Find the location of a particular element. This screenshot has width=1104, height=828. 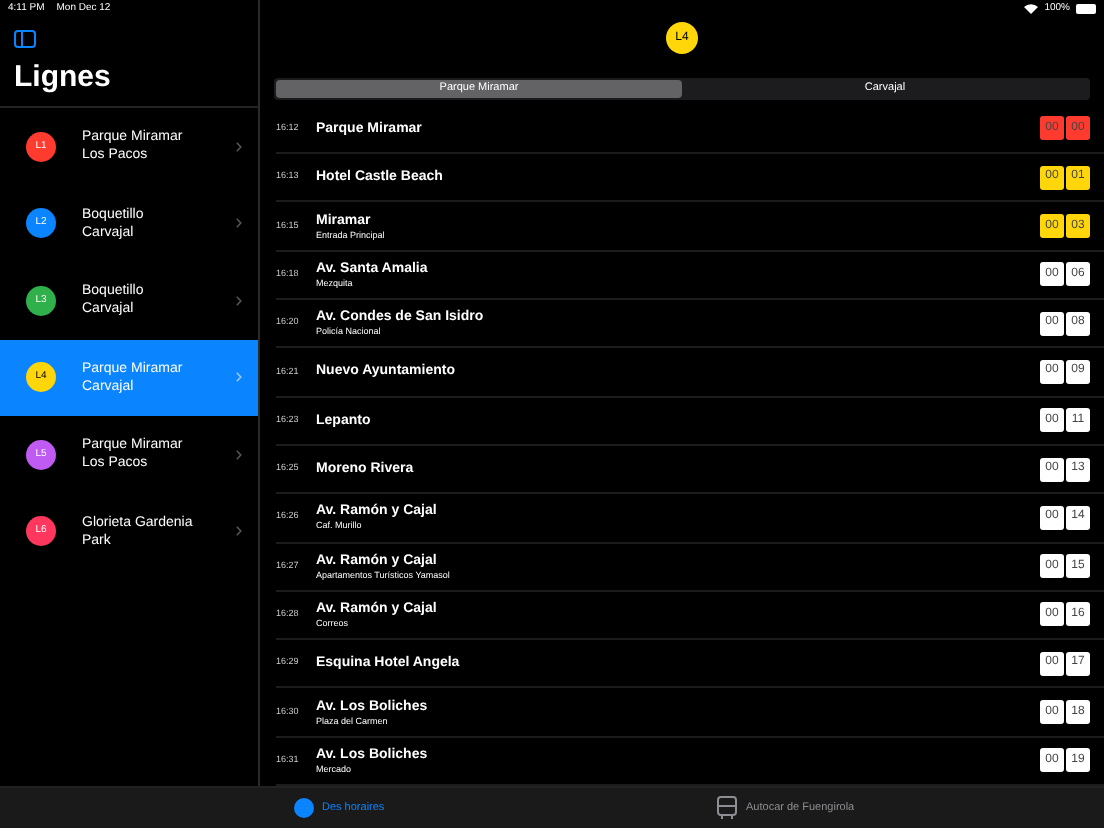

bus-icon is located at coordinates (727, 808).